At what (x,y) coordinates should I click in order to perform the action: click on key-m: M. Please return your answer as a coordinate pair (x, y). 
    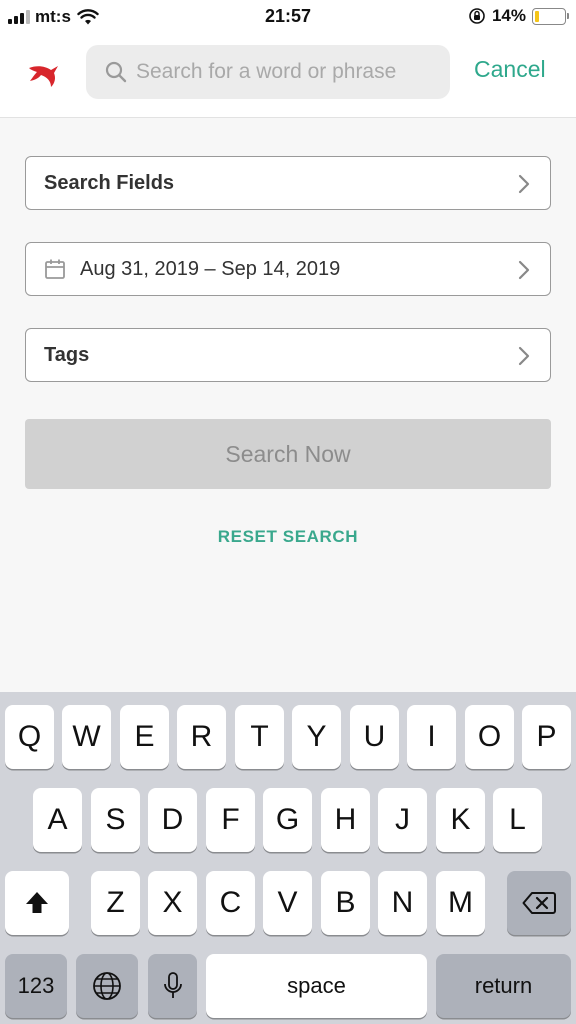
    Looking at the image, I should click on (460, 903).